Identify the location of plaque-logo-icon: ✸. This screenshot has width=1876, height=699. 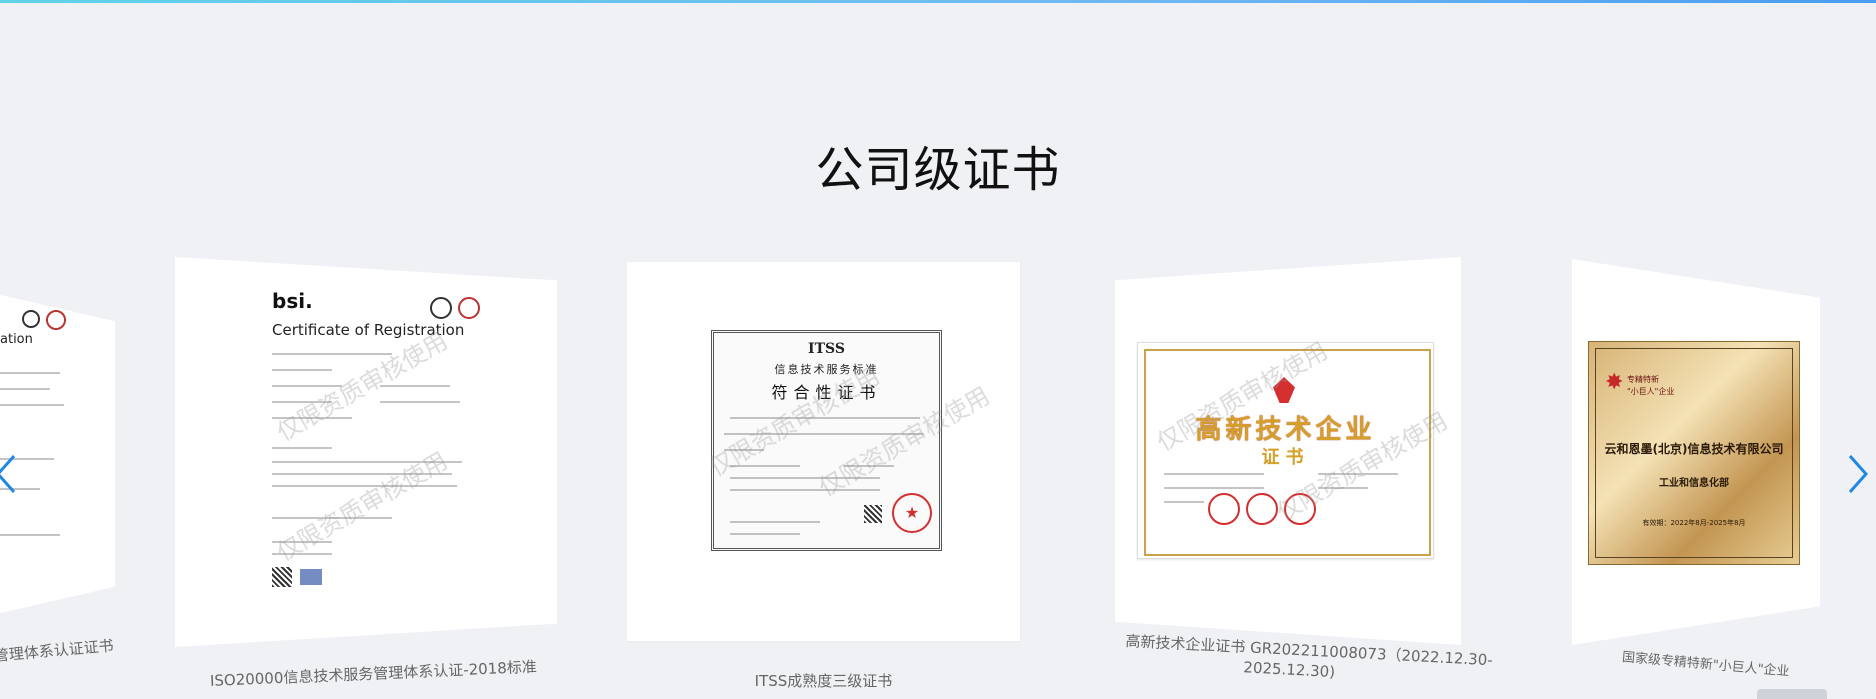
(1614, 382).